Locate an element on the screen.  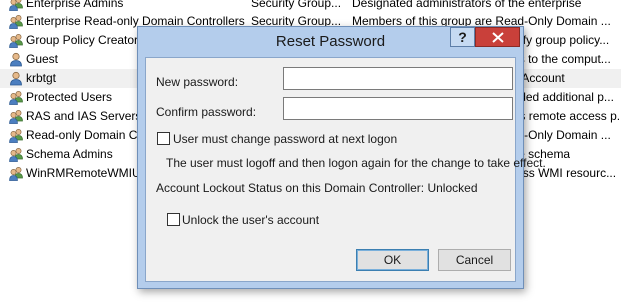
confirm-password-input is located at coordinates (398, 108).